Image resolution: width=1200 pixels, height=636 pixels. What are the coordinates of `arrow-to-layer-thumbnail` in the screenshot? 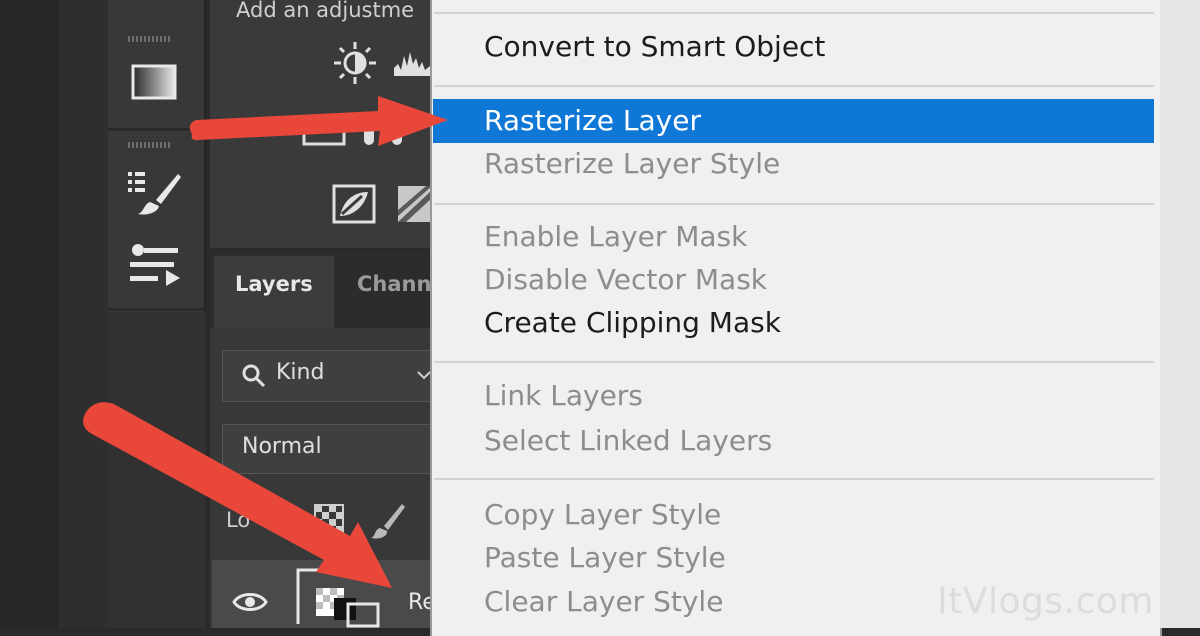 It's located at (237, 495).